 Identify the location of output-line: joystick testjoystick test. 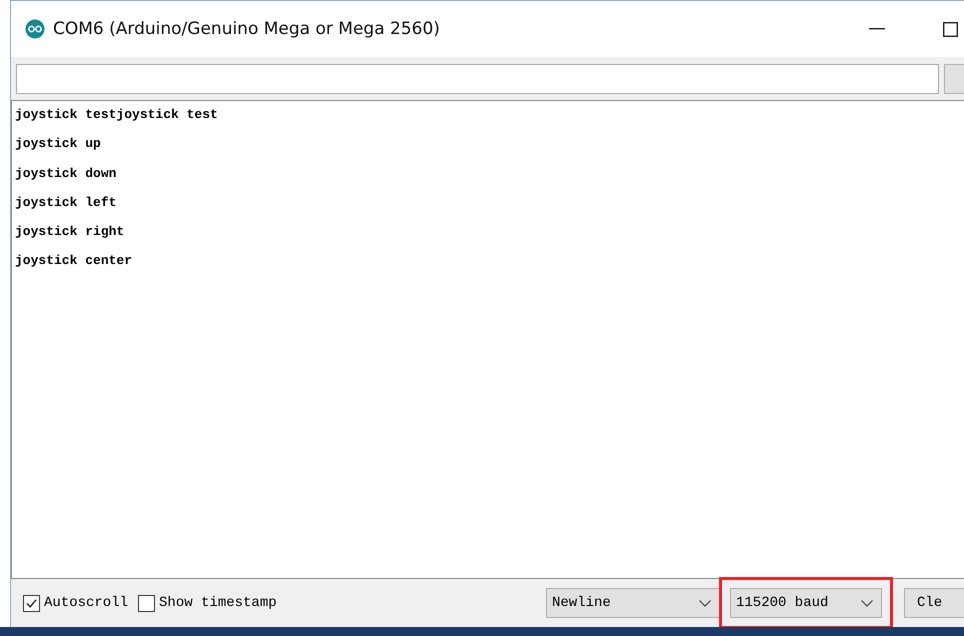
(117, 115).